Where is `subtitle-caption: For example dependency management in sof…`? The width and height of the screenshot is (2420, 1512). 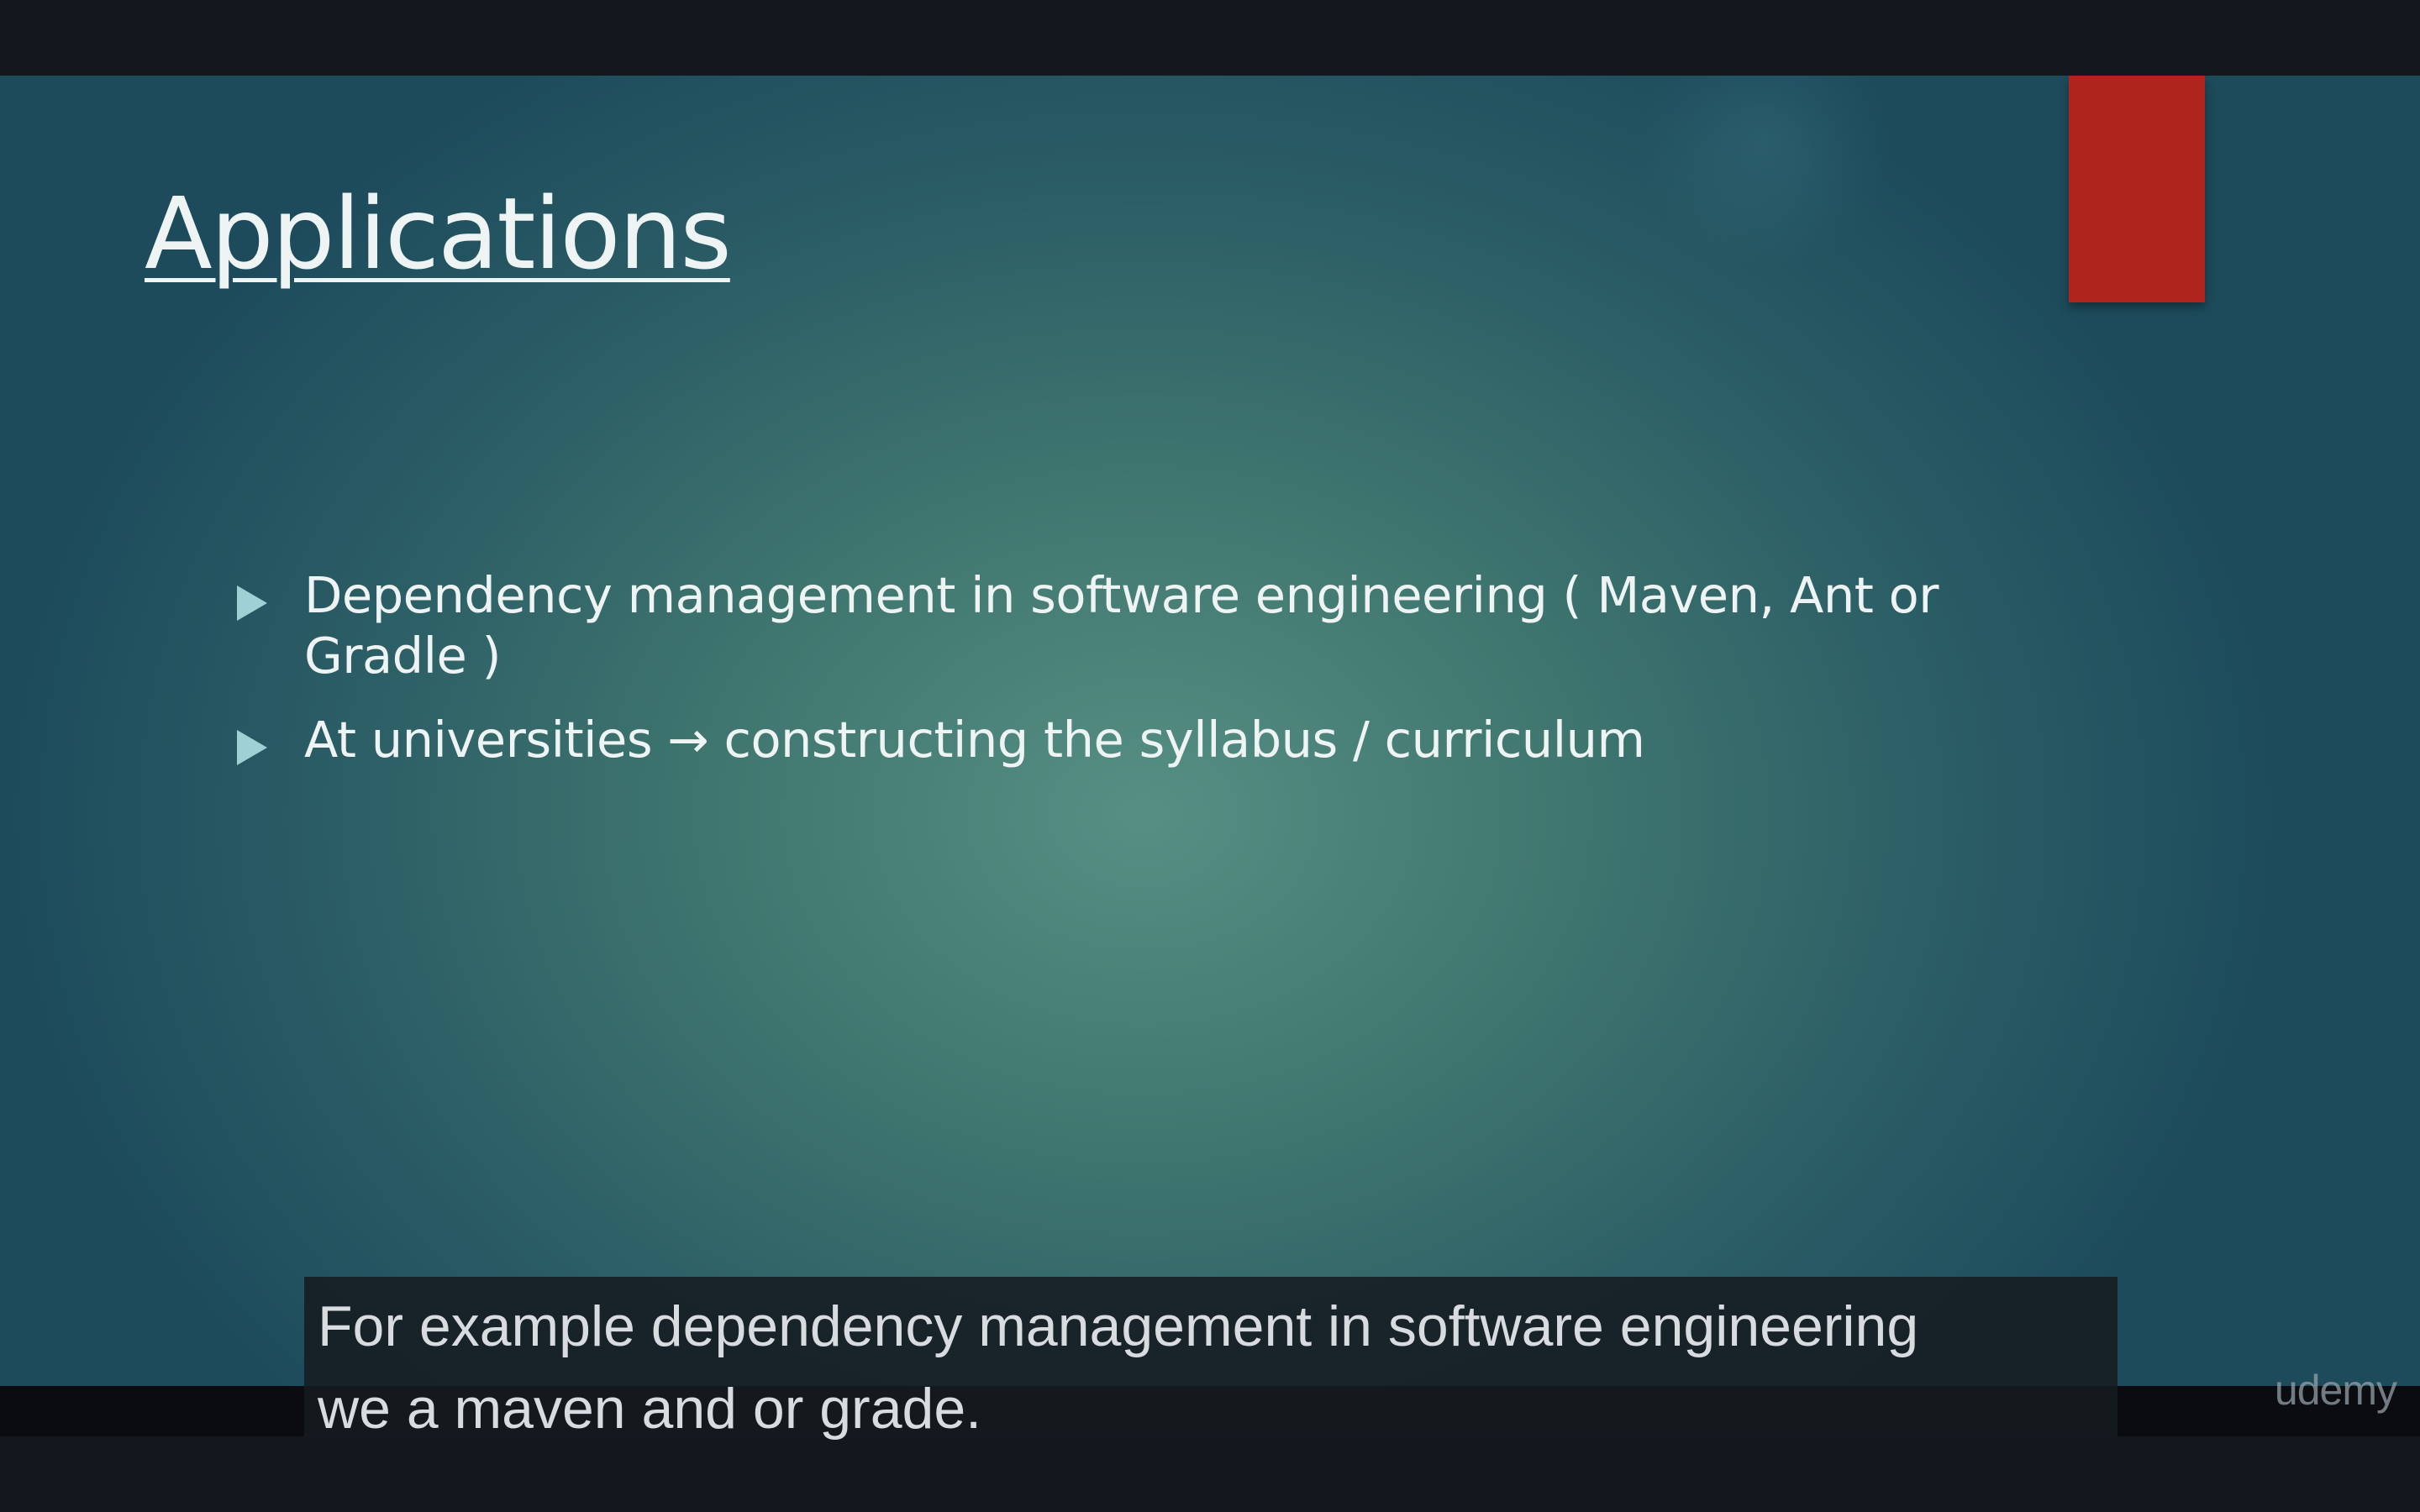
subtitle-caption: For example dependency management in sof… is located at coordinates (1211, 1359).